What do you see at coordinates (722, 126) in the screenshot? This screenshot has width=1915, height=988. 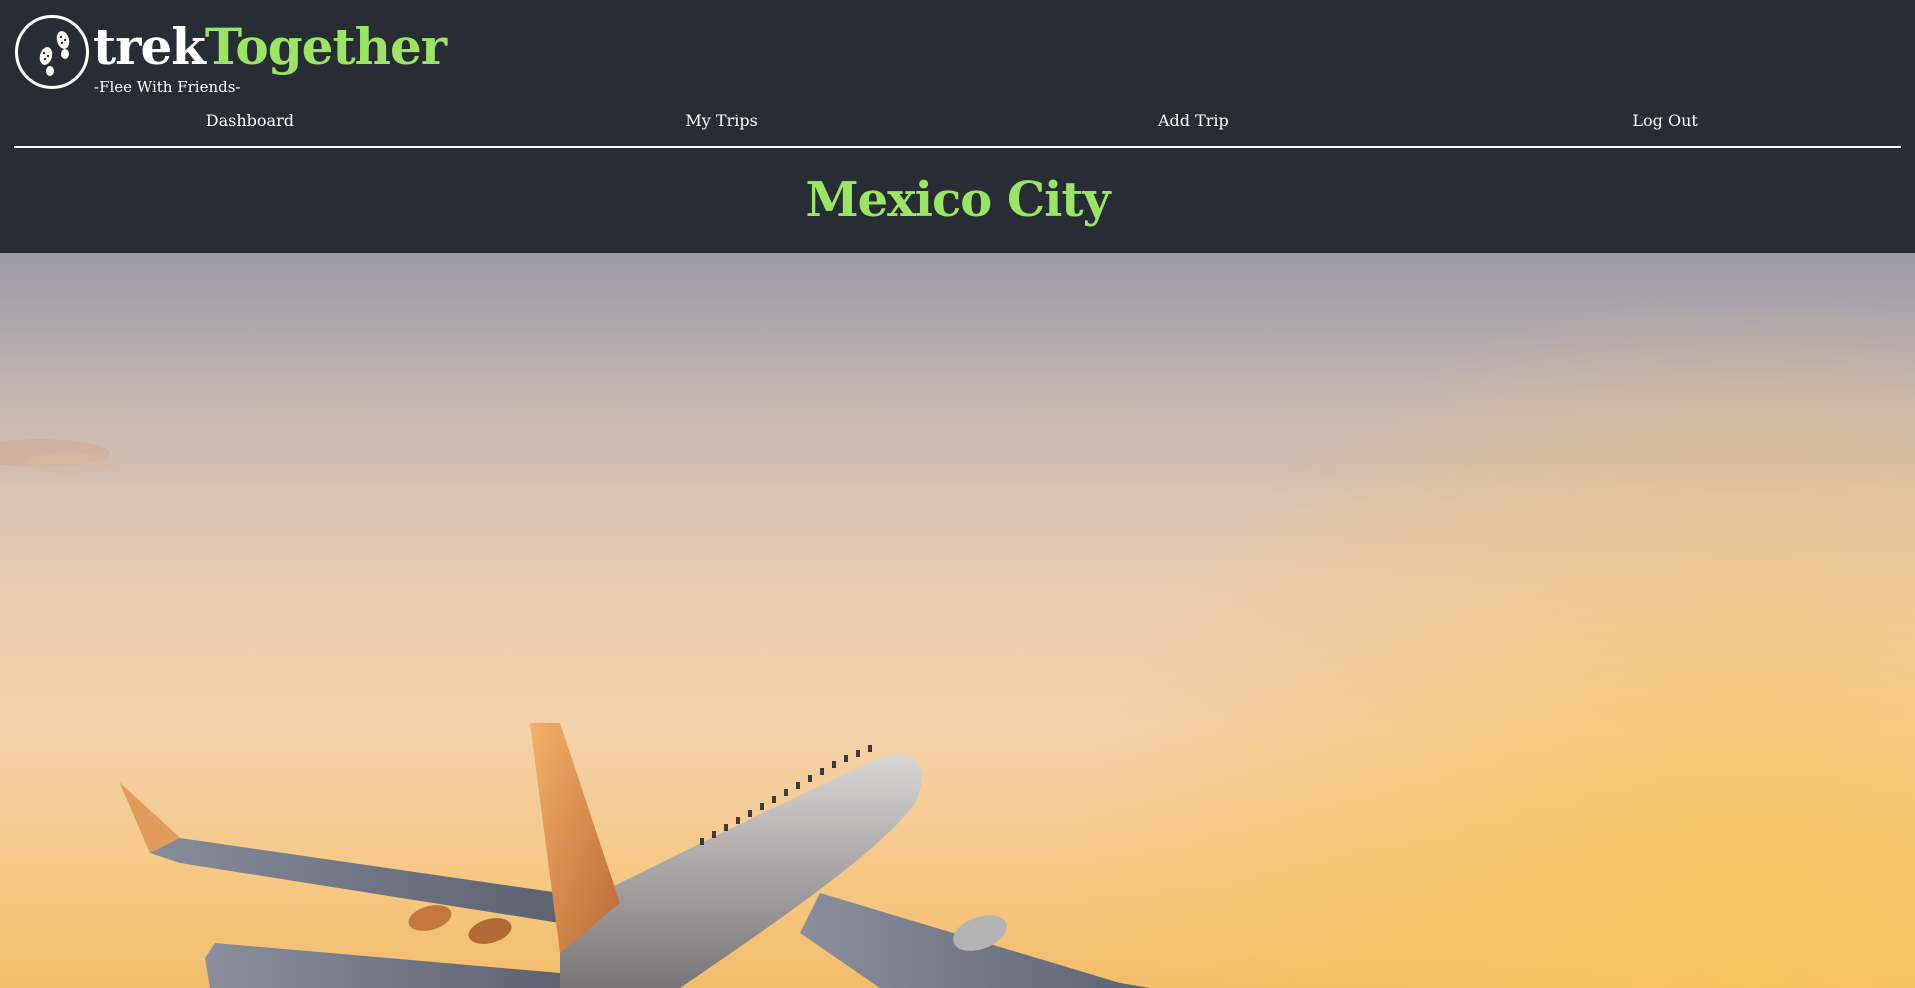 I see `nav-item-my-trips: My Trips` at bounding box center [722, 126].